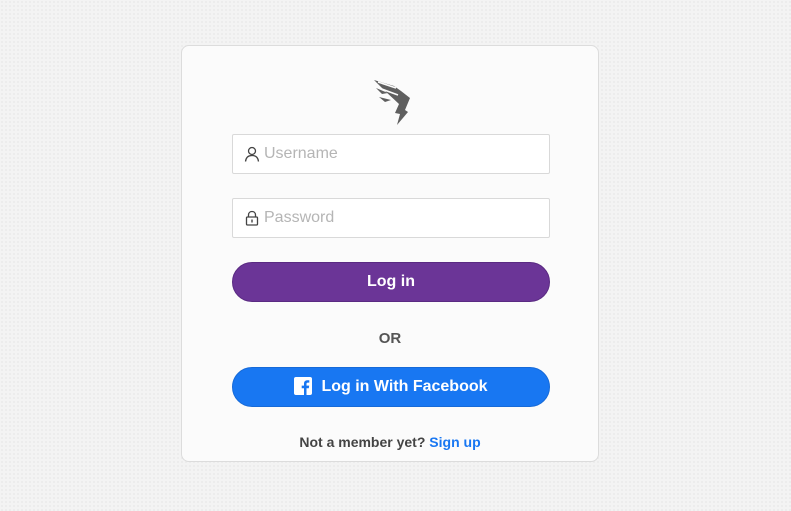  I want to click on login-button-label: Log in, so click(391, 281).